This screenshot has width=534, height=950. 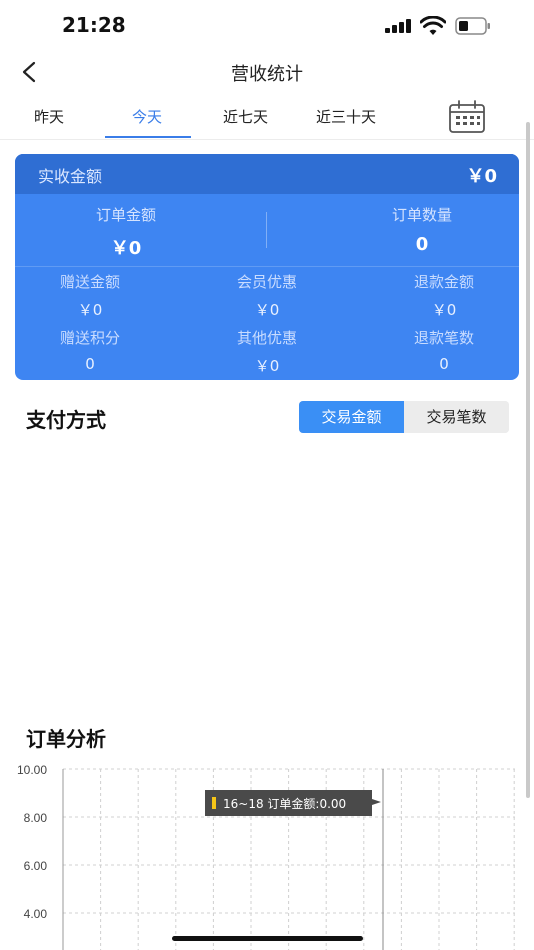 I want to click on refund-count-value: 0, so click(x=444, y=364).